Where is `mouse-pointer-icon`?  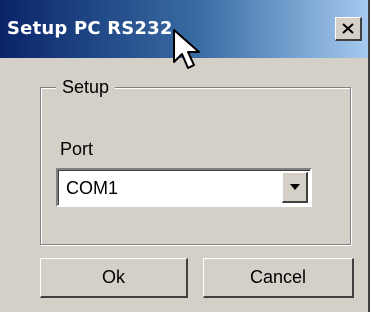
mouse-pointer-icon is located at coordinates (186, 49).